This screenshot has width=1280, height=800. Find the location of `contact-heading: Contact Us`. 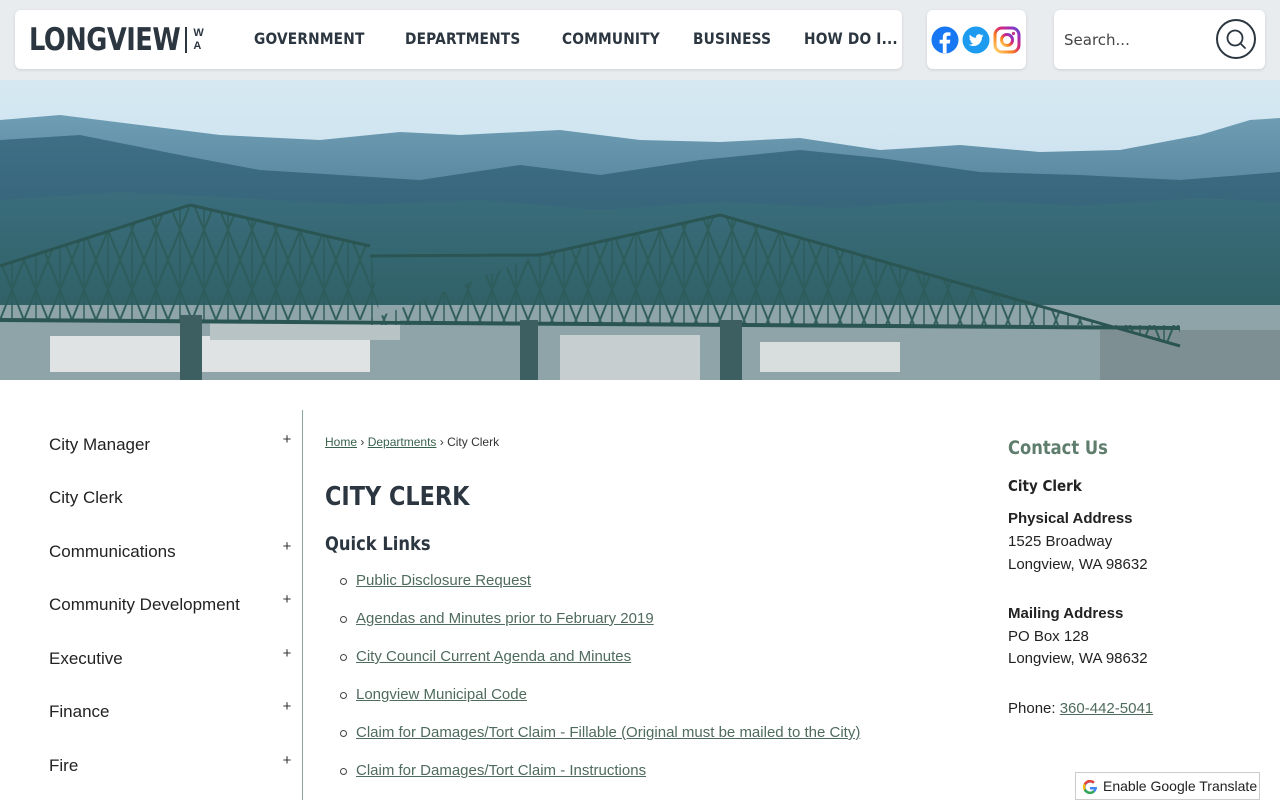

contact-heading: Contact Us is located at coordinates (1058, 448).